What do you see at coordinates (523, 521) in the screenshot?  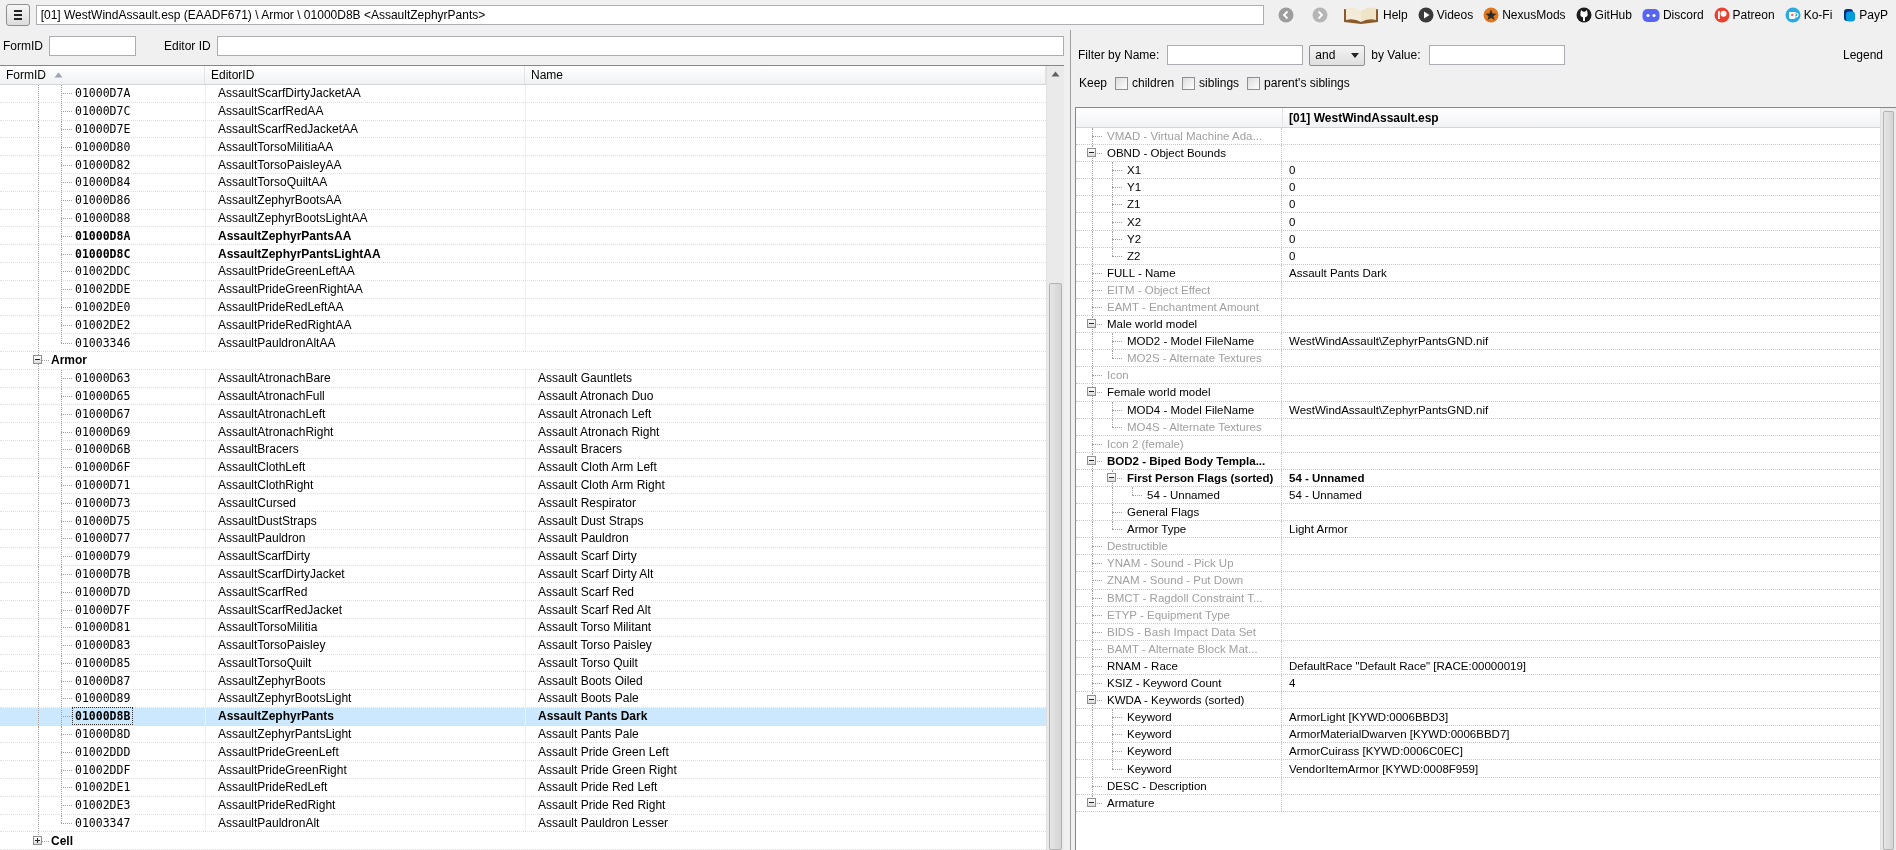 I see `record-row: 01000D75 AssaultDustStraps Assault Dust Straps` at bounding box center [523, 521].